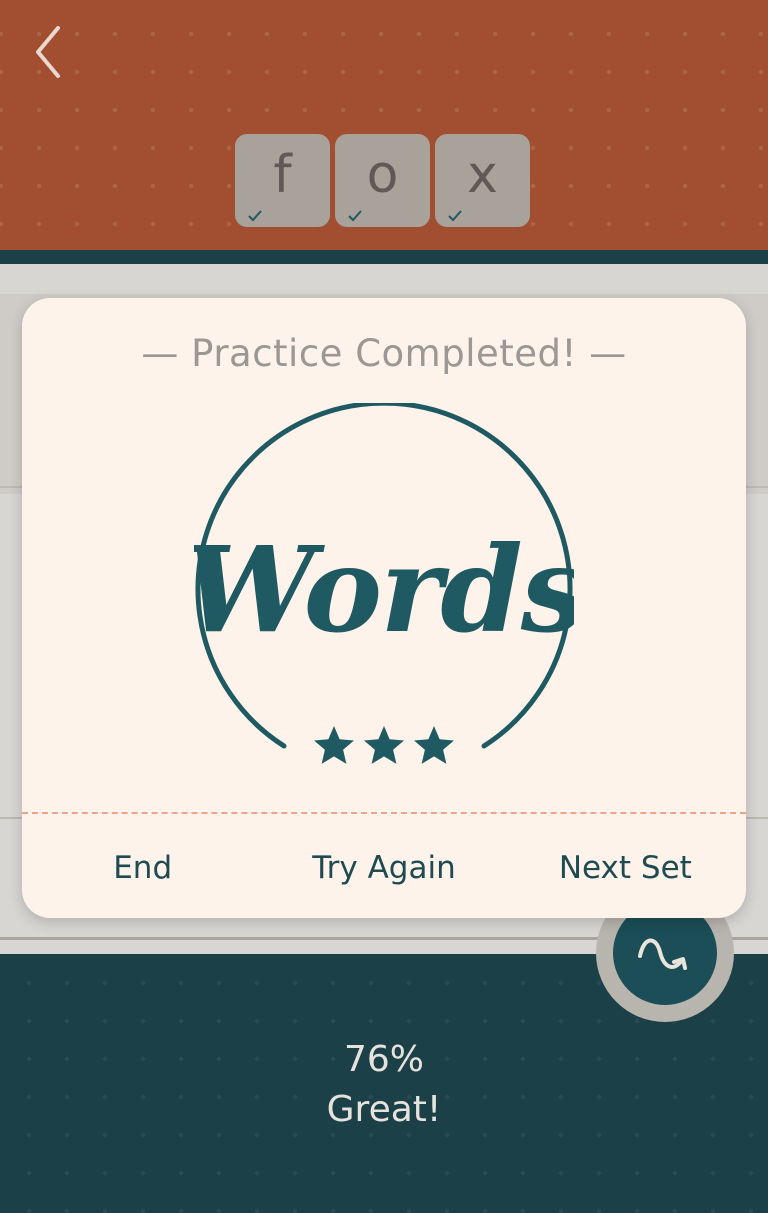  I want to click on letter-tile: f, so click(282, 180).